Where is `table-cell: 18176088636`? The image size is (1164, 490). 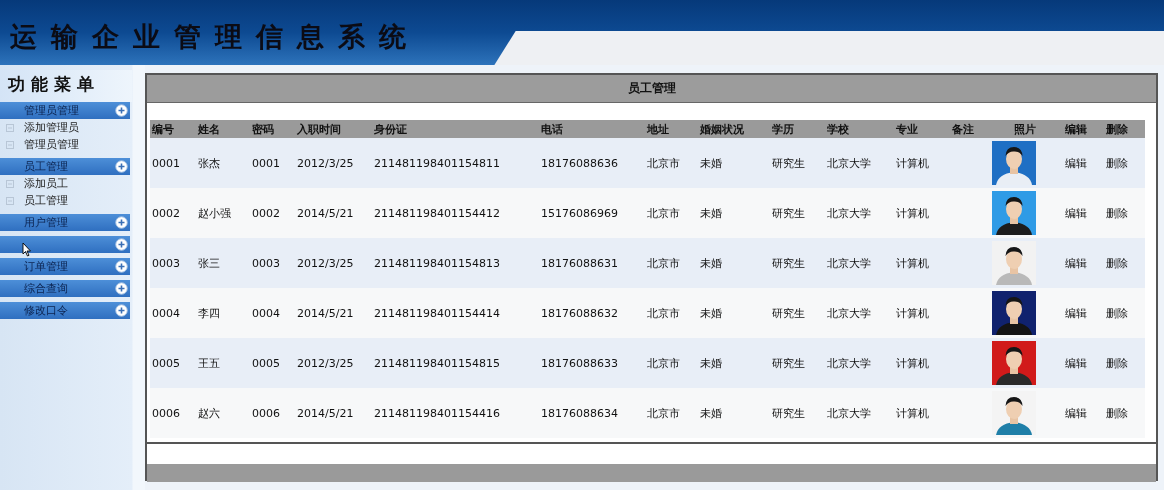 table-cell: 18176088636 is located at coordinates (579, 163).